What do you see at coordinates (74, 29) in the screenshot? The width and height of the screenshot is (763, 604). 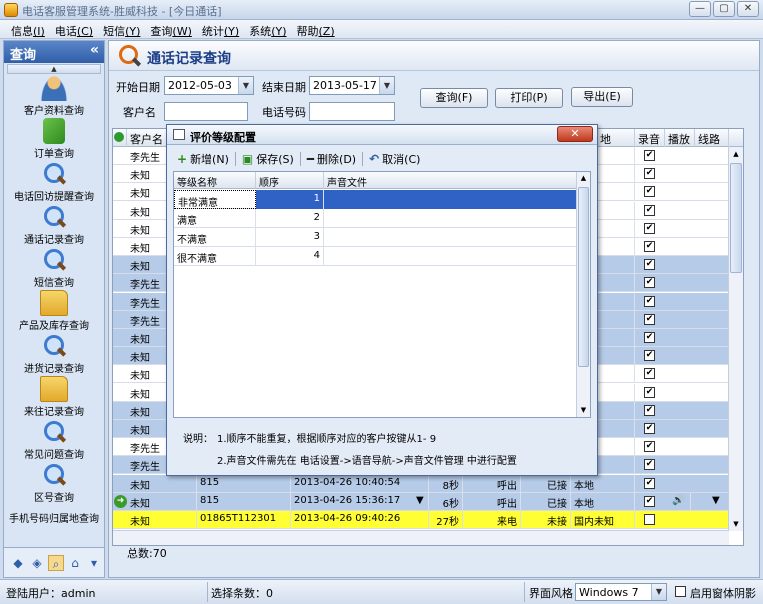 I see `menu-phone: 电话(C)` at bounding box center [74, 29].